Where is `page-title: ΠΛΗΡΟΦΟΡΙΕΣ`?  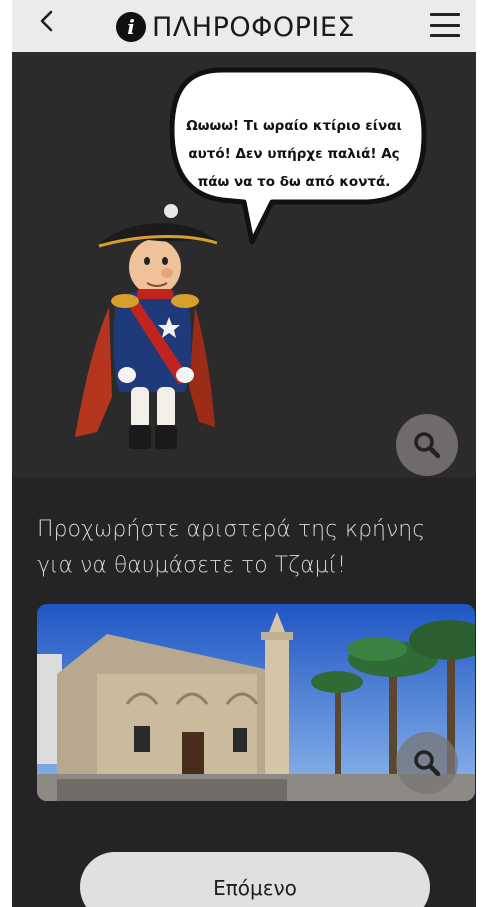 page-title: ΠΛΗΡΟΦΟΡΙΕΣ is located at coordinates (253, 27).